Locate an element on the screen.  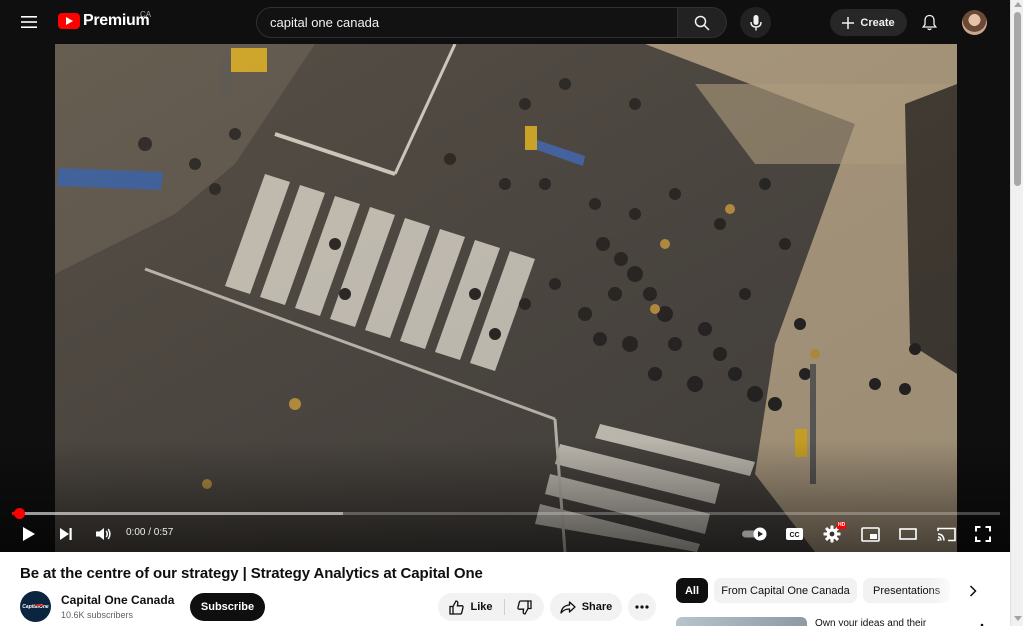
share-button: Share is located at coordinates (586, 607).